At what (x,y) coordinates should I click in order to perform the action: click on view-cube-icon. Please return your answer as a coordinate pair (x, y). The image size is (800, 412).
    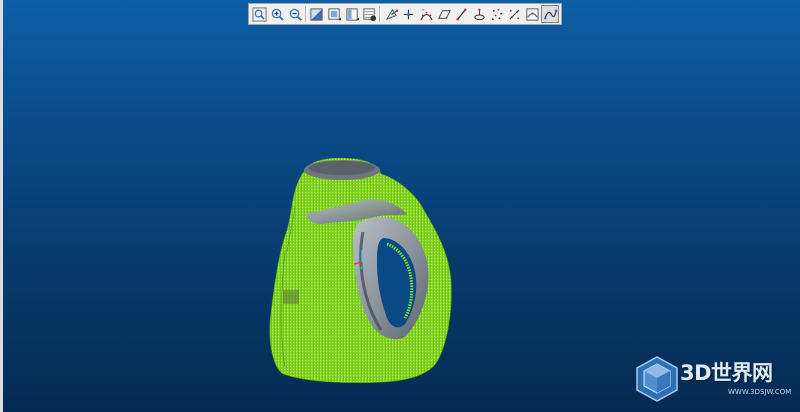
    Looking at the image, I should click on (334, 13).